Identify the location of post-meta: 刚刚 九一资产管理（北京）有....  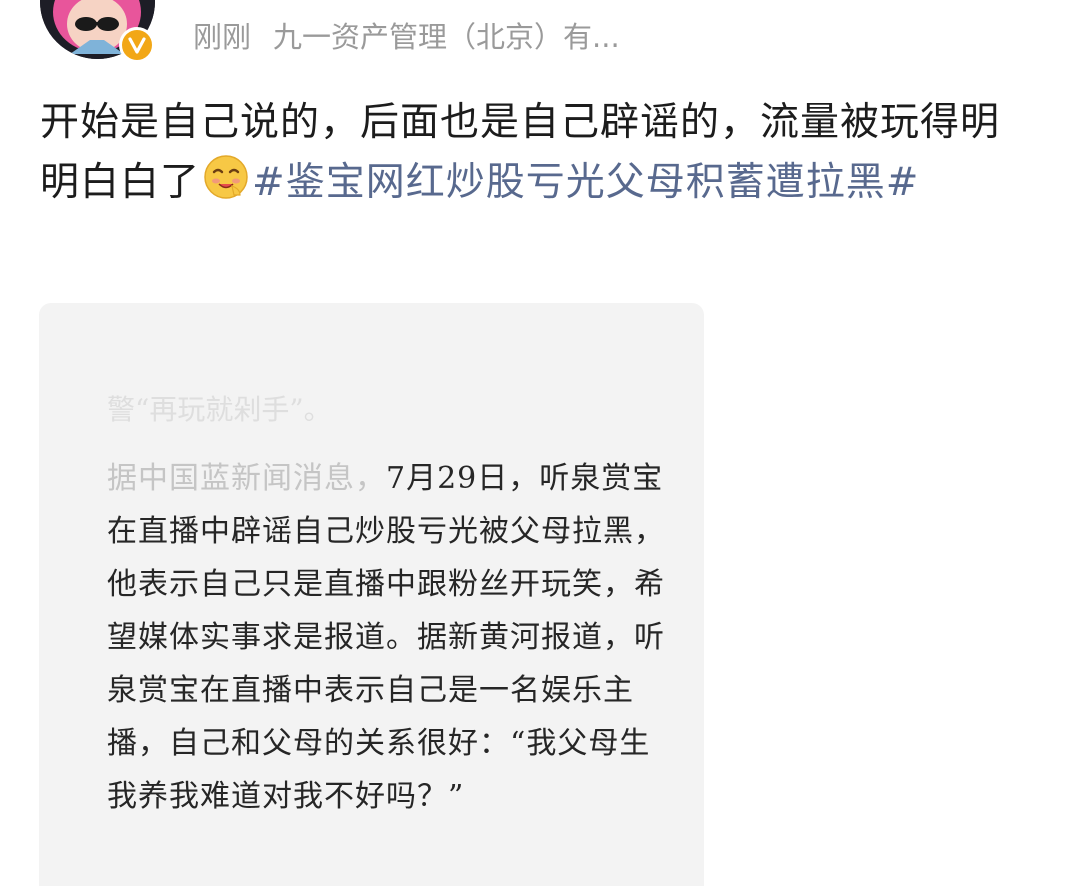
(406, 37).